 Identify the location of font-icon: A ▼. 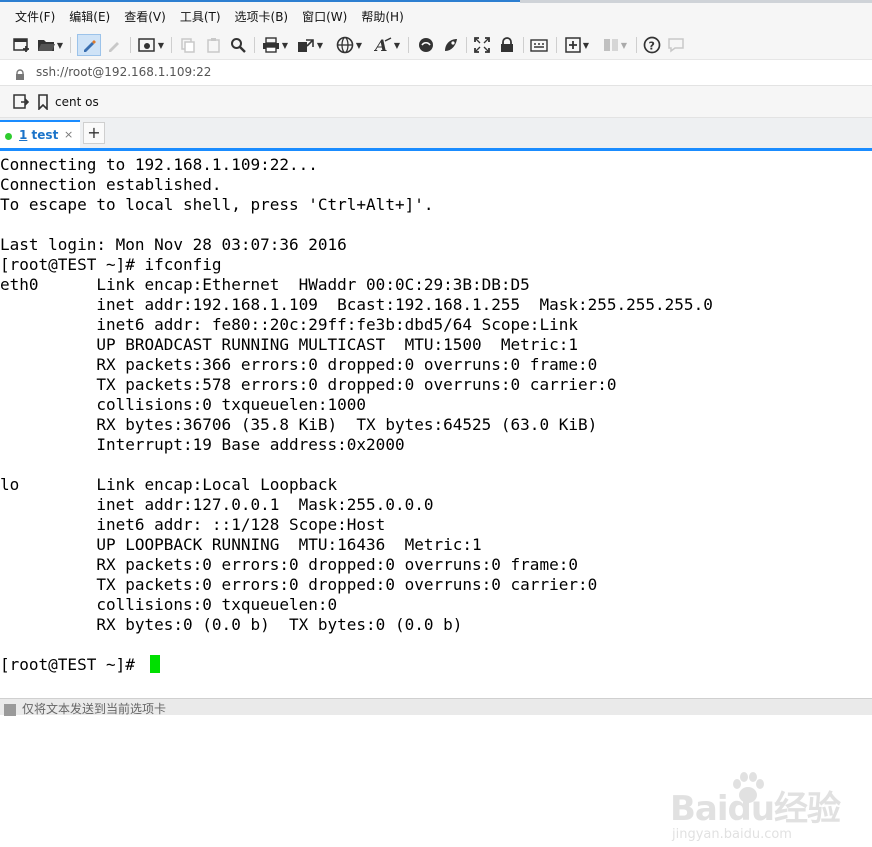
(387, 45).